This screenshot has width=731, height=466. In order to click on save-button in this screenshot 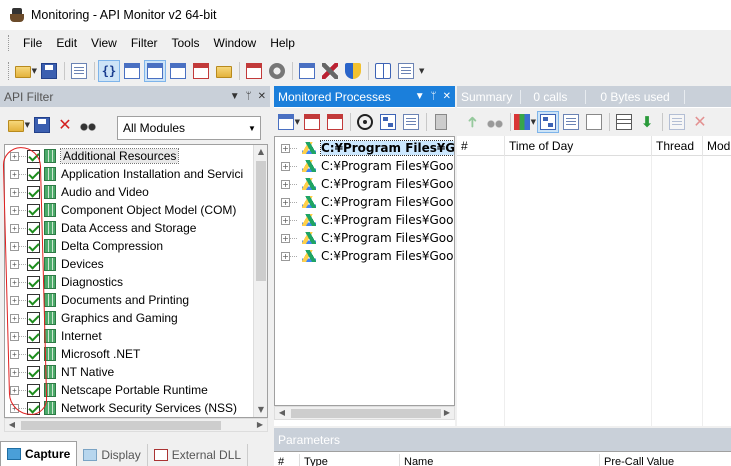, I will do `click(49, 71)`.